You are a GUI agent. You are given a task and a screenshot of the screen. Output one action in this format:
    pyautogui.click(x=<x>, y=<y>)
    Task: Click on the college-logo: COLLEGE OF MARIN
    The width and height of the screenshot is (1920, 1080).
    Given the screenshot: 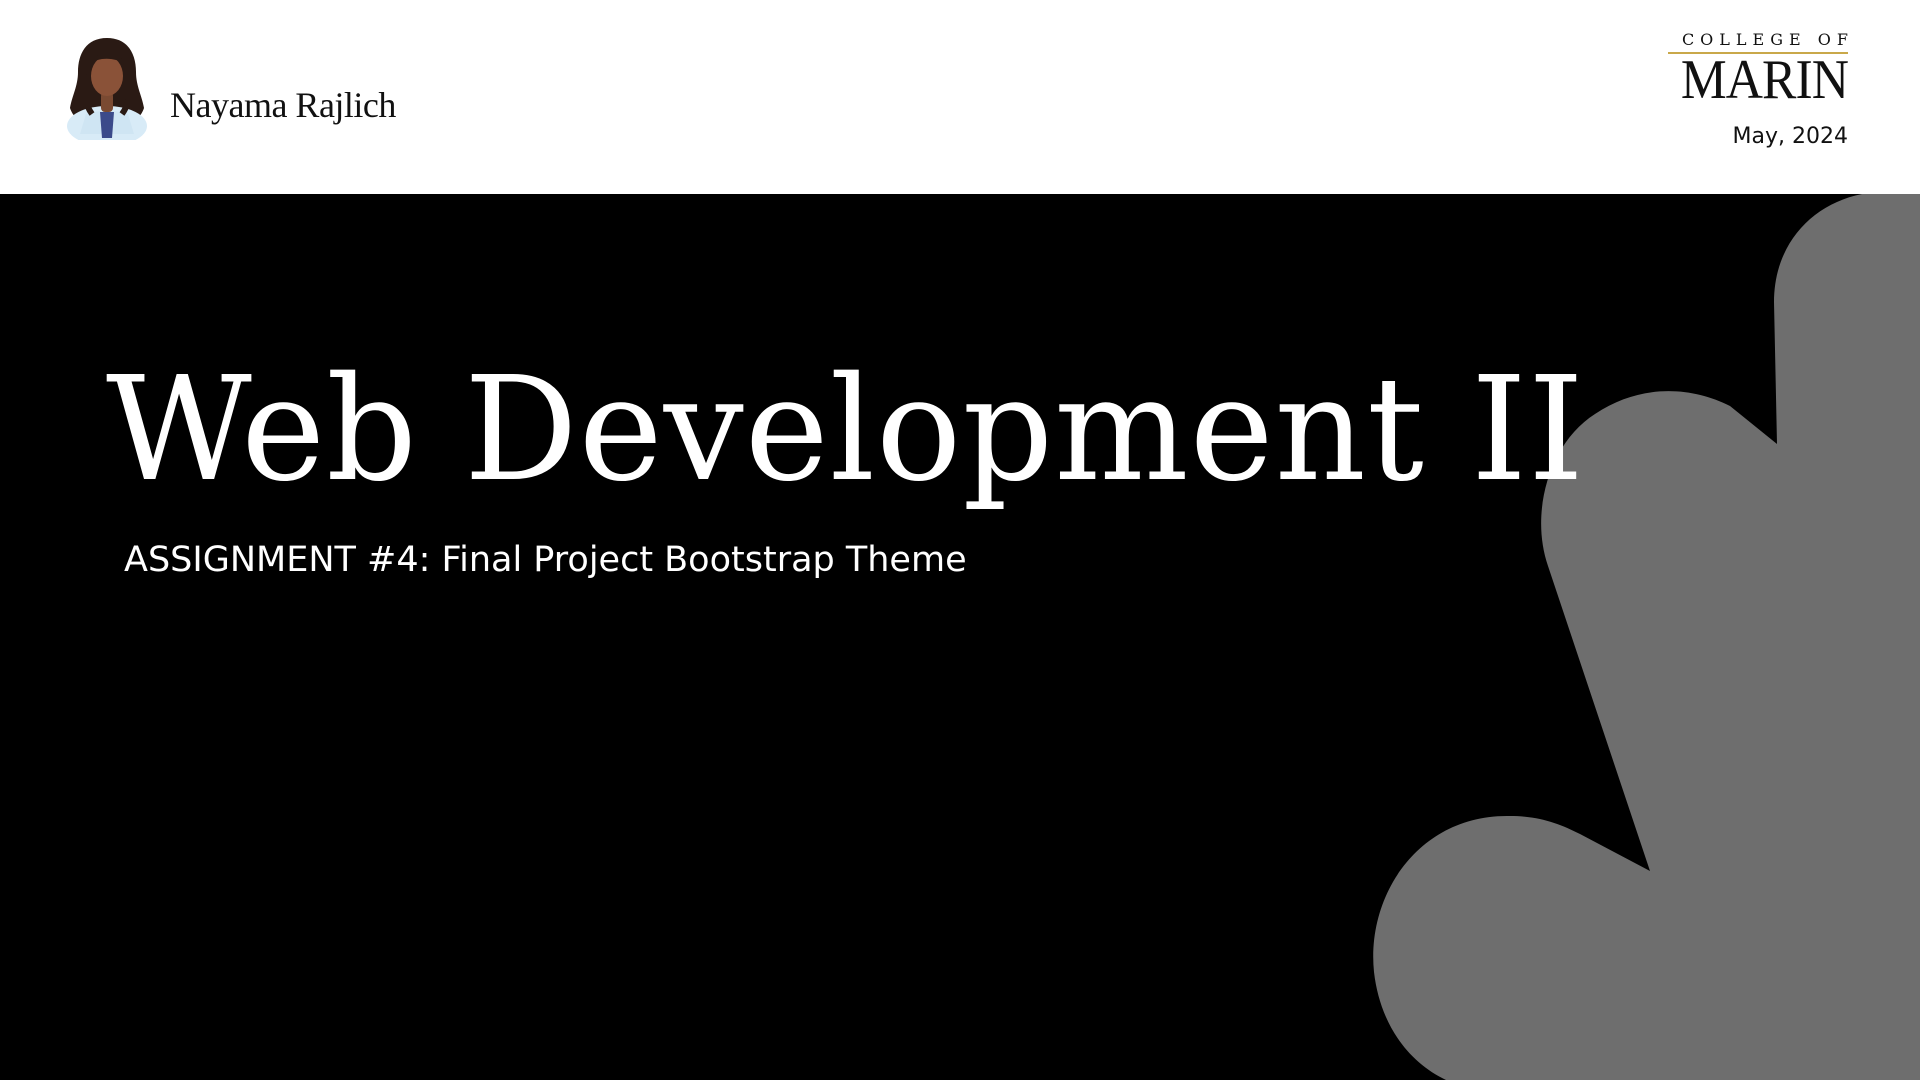 What is the action you would take?
    pyautogui.click(x=1748, y=70)
    